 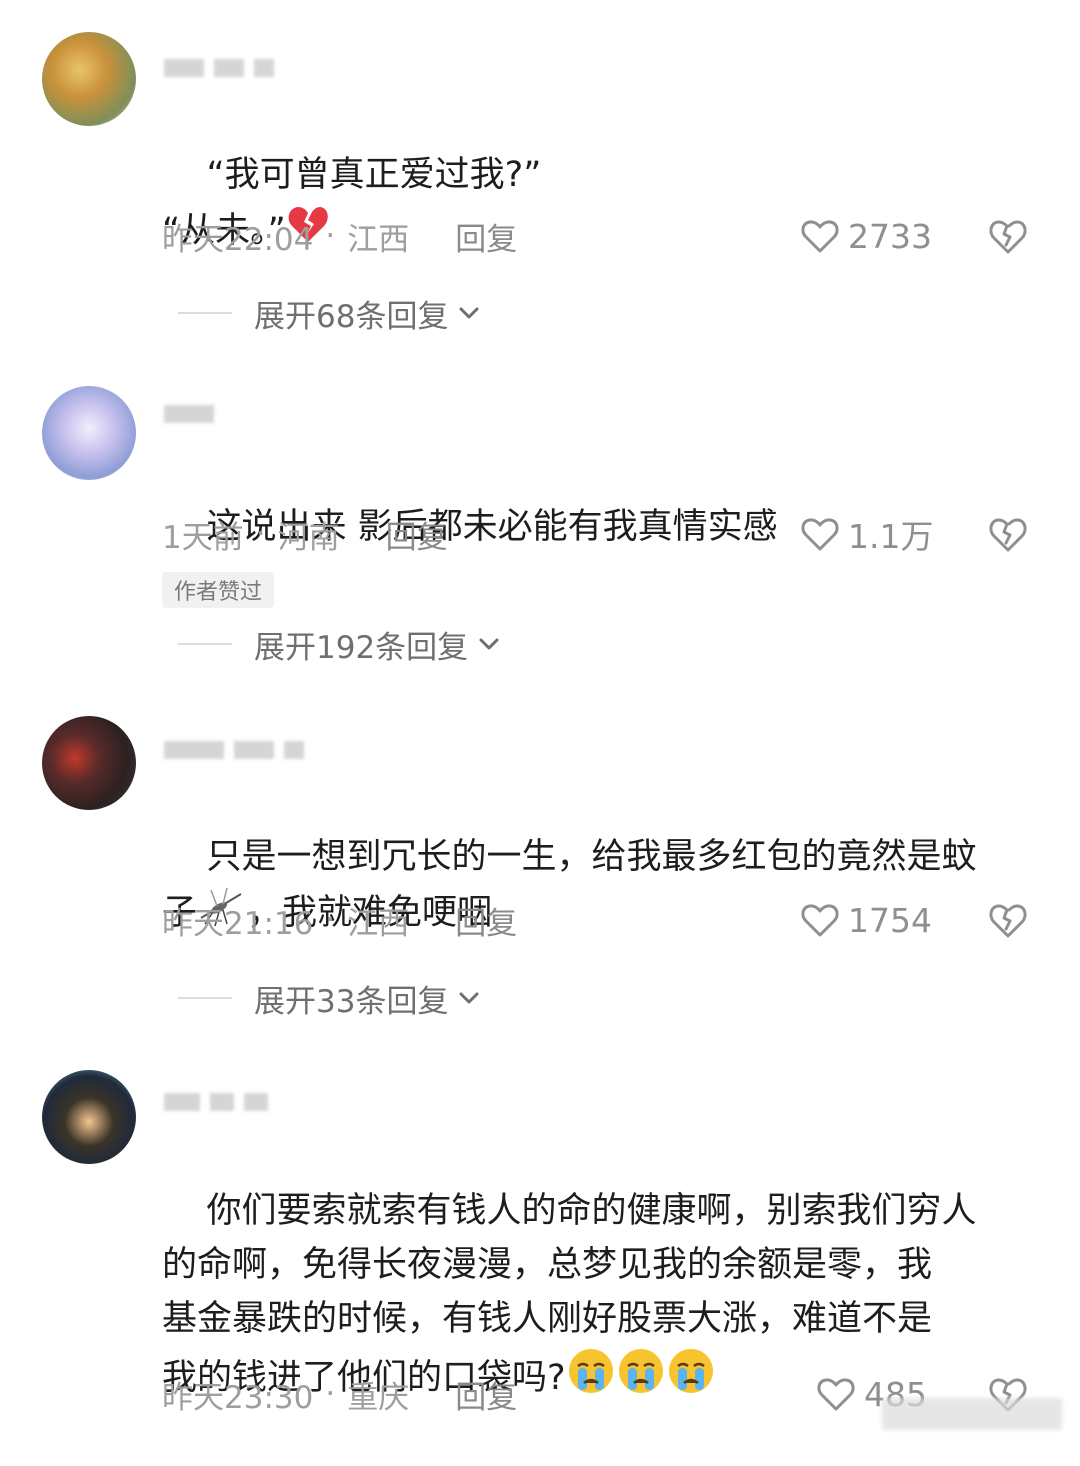 I want to click on comment-meta: 昨天21:16 · 江西 回复, so click(x=339, y=920).